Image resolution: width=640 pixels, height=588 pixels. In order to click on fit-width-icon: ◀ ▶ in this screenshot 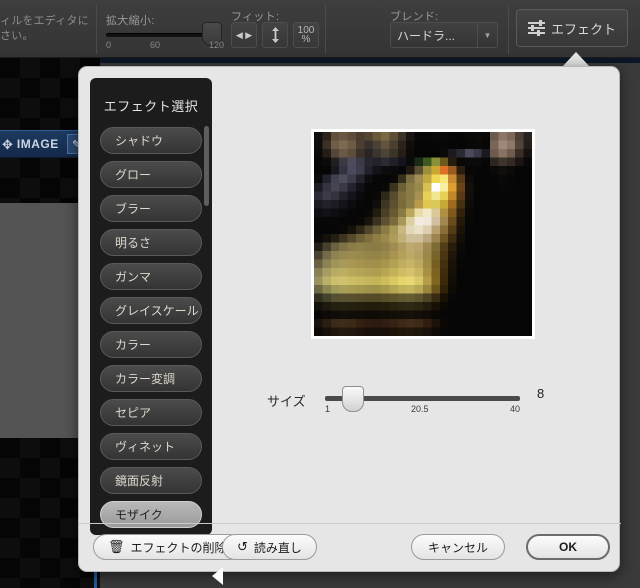, I will do `click(244, 35)`.